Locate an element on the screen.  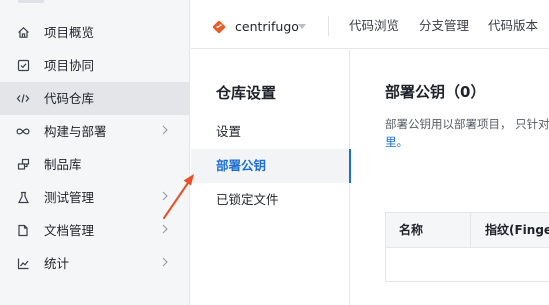
sidebar-top-stub is located at coordinates (31, 1).